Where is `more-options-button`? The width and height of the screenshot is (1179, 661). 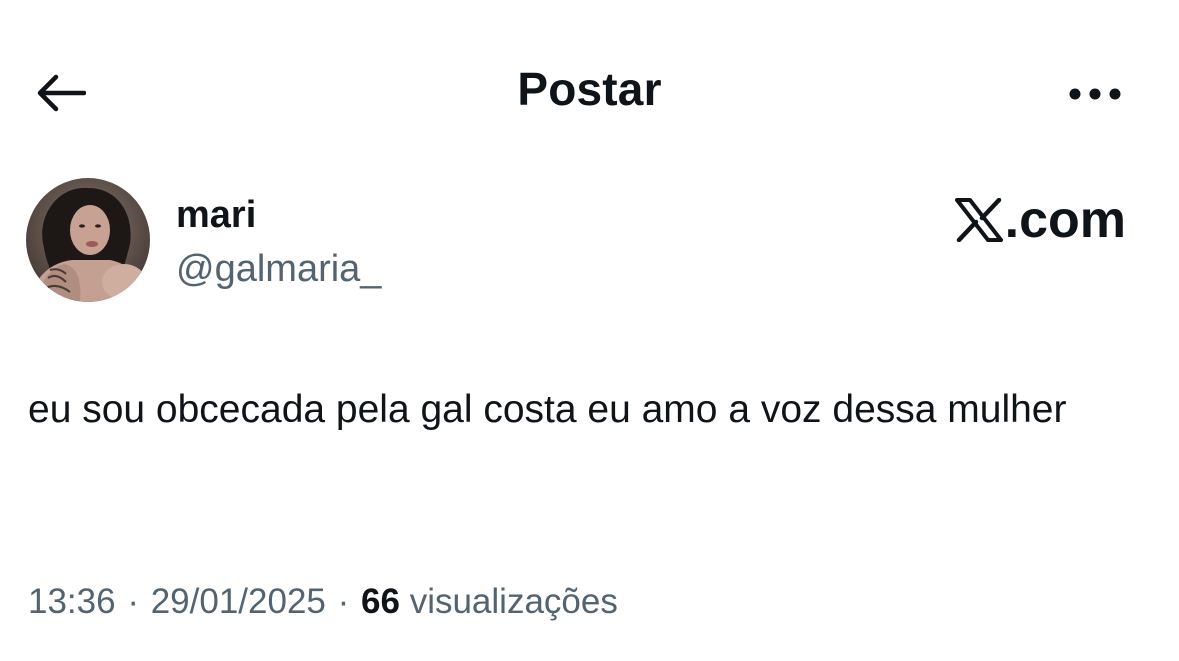 more-options-button is located at coordinates (1095, 94).